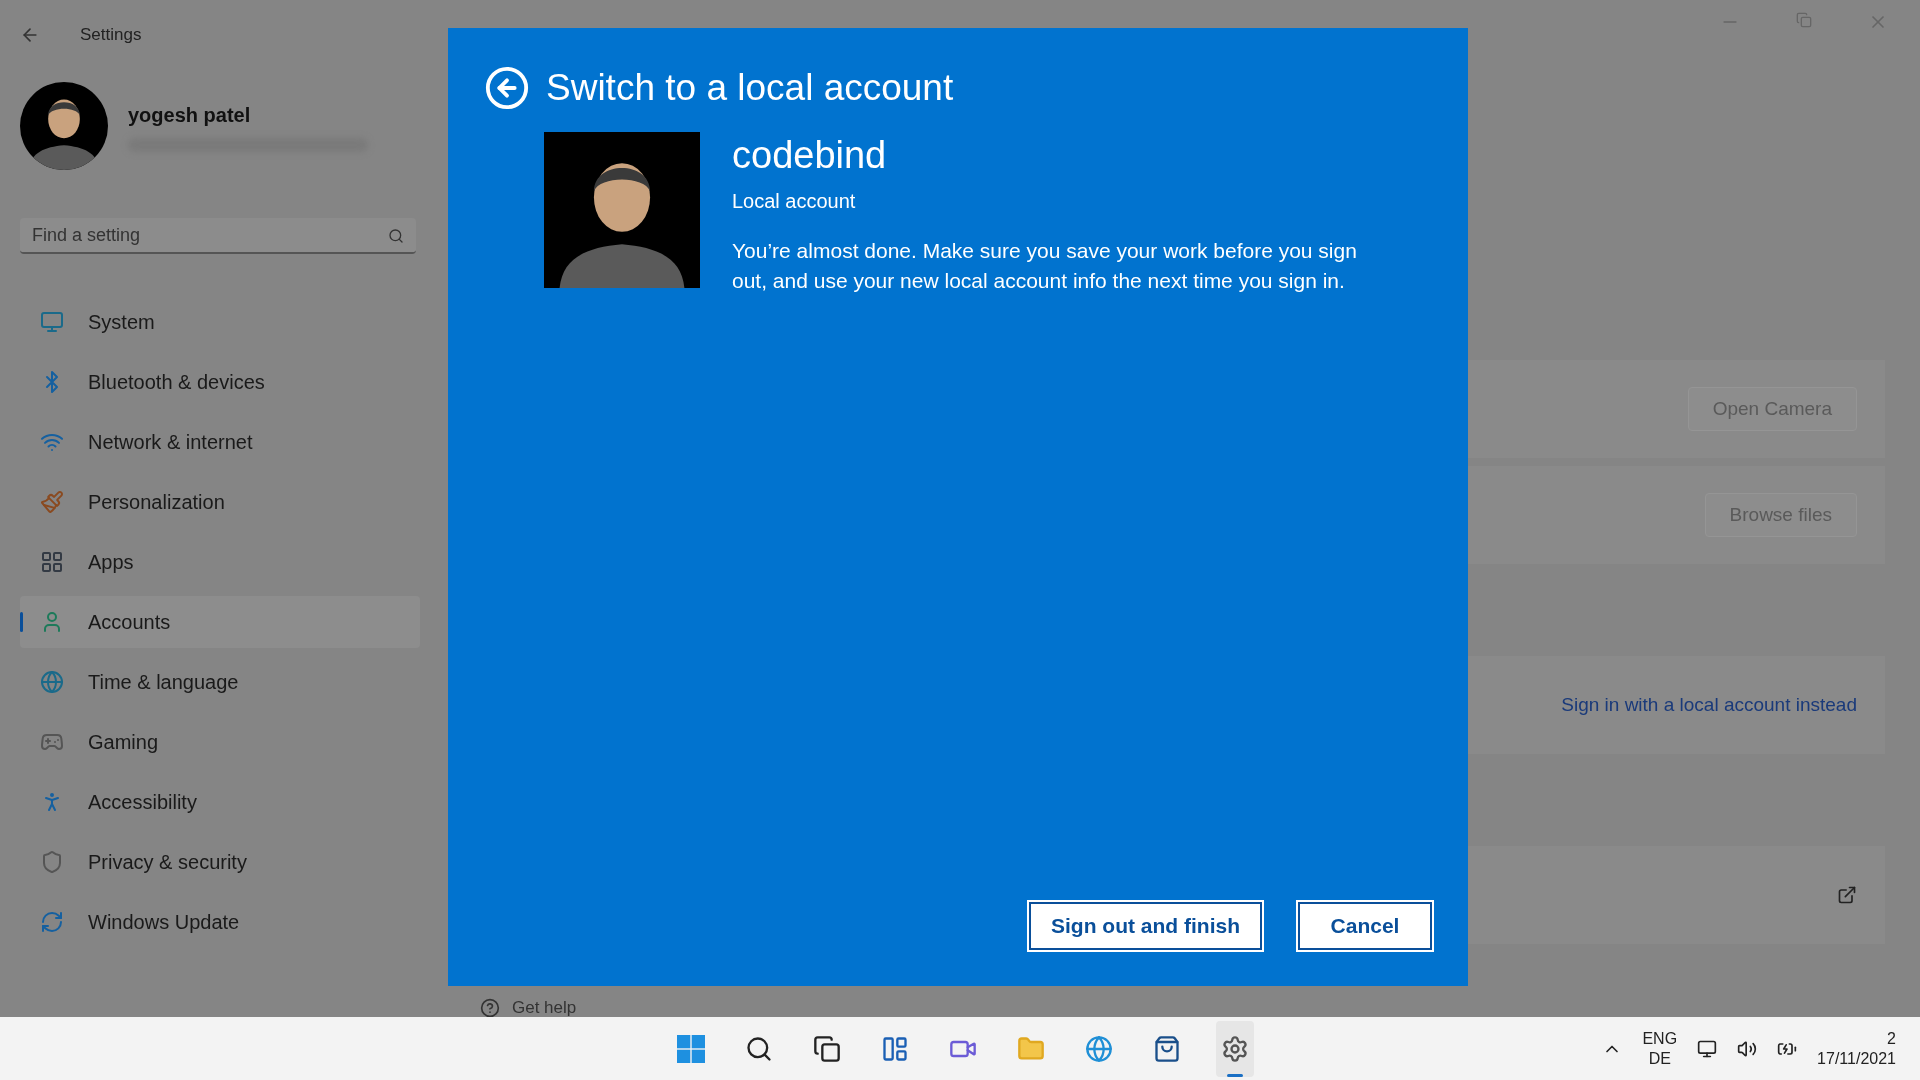 This screenshot has height=1080, width=1920. I want to click on nav-label: Windows Update, so click(164, 922).